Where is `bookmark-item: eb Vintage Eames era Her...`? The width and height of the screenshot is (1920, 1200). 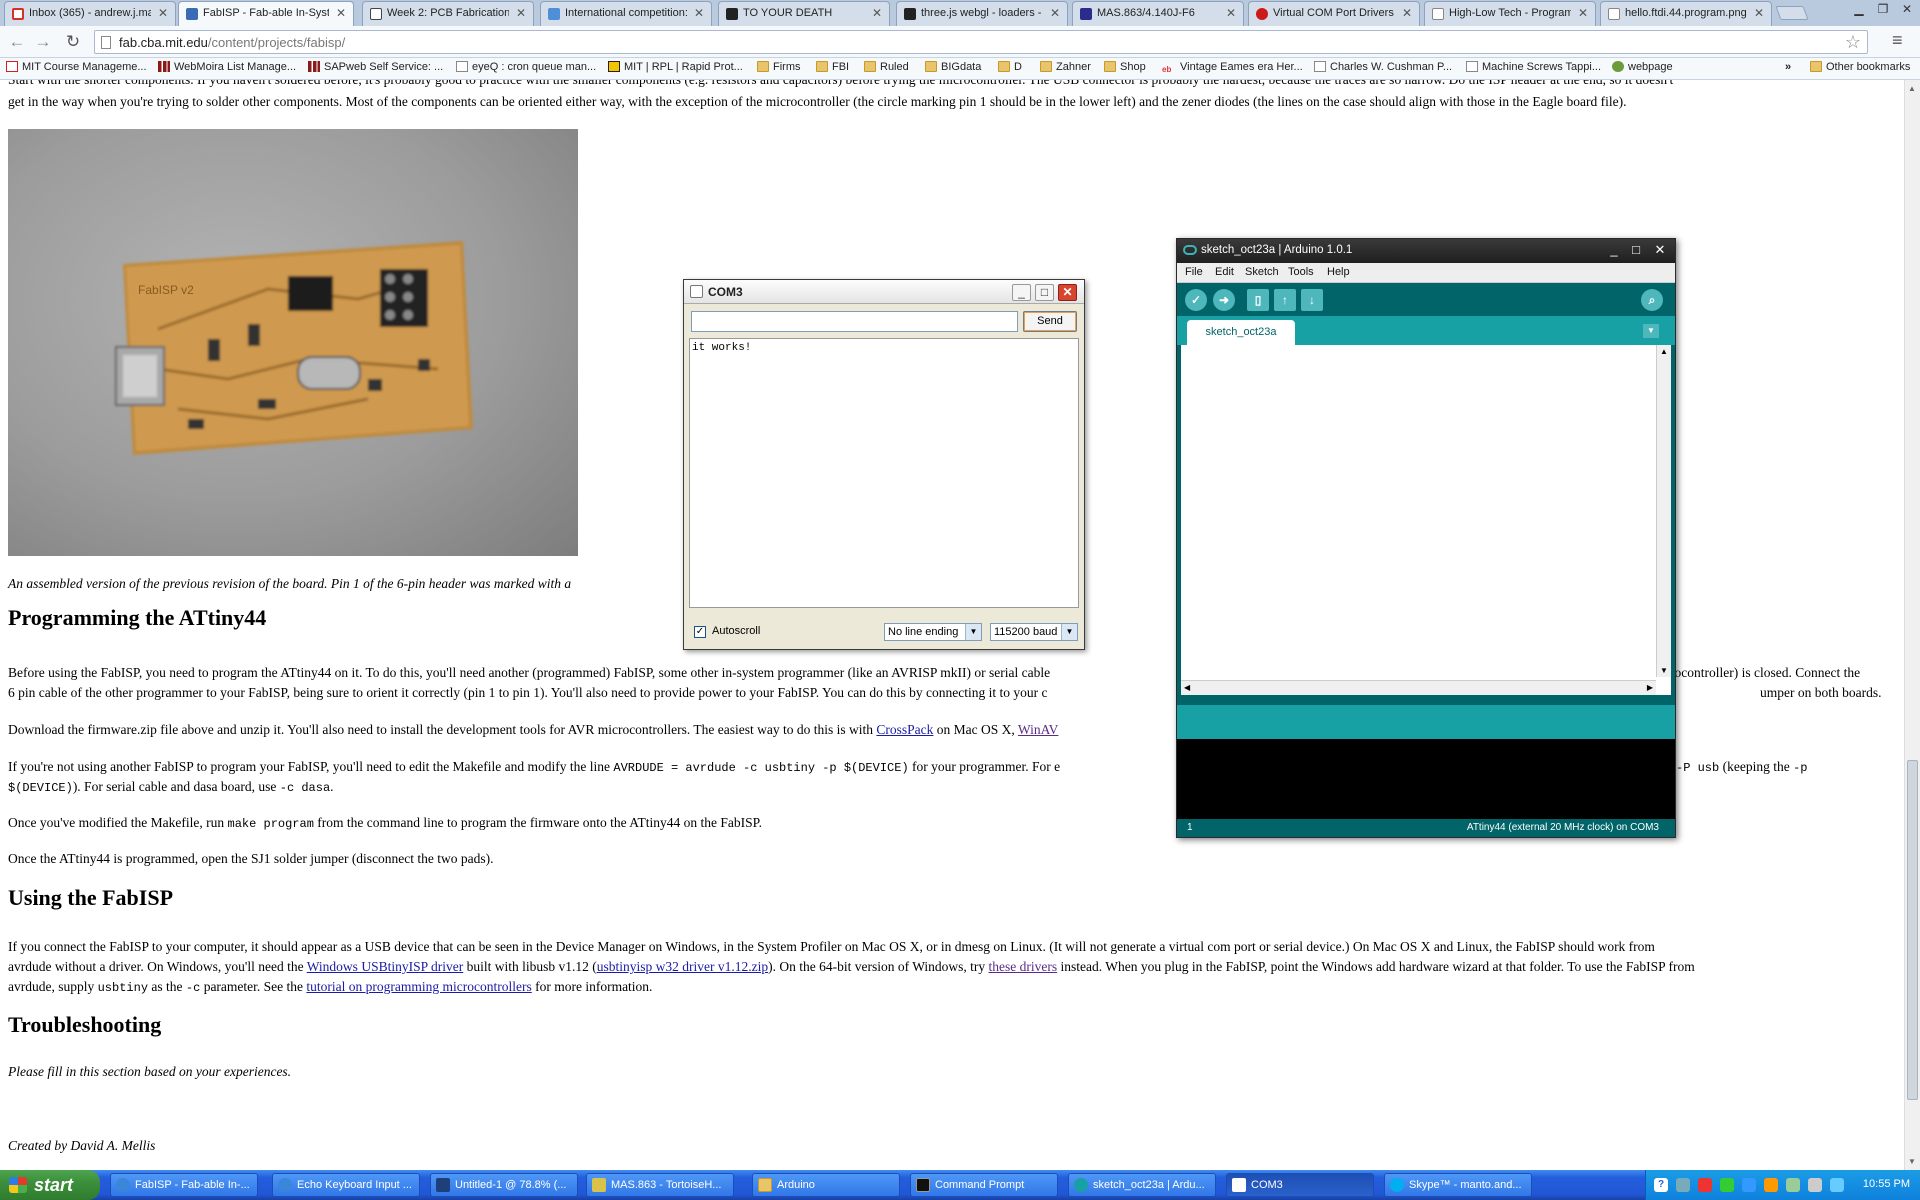
bookmark-item: eb Vintage Eames era Her... is located at coordinates (1232, 68).